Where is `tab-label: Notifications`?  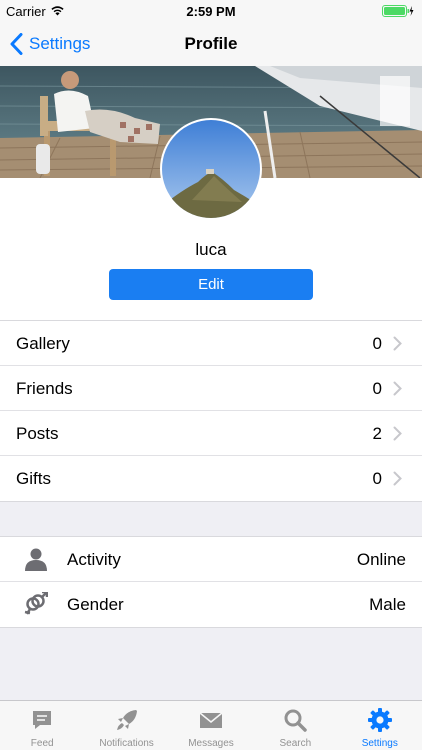
tab-label: Notifications is located at coordinates (126, 743).